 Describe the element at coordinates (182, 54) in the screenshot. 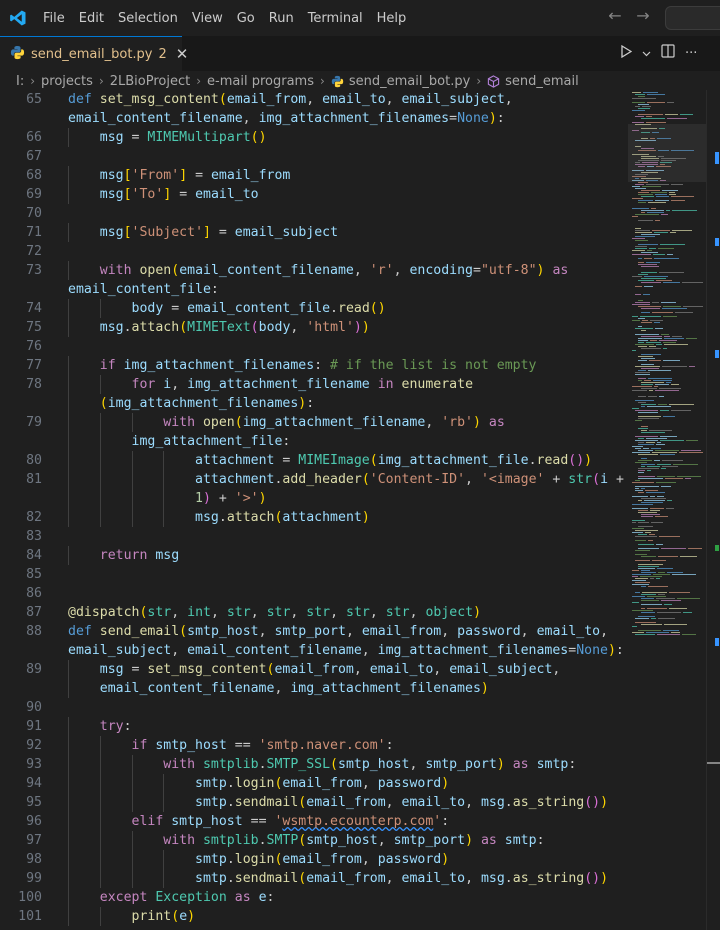

I see `close-icon: ✕` at that location.